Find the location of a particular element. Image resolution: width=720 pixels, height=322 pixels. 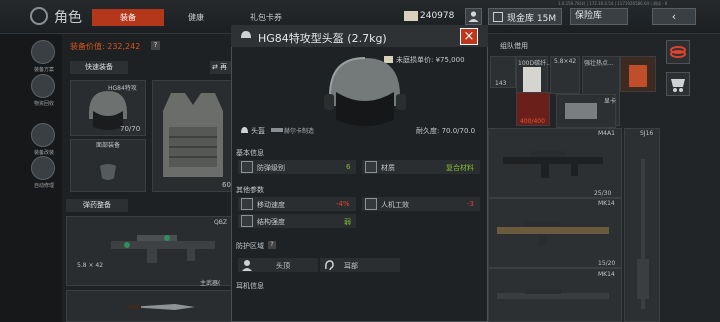

other-params-heading: 其他参数 is located at coordinates (250, 190).